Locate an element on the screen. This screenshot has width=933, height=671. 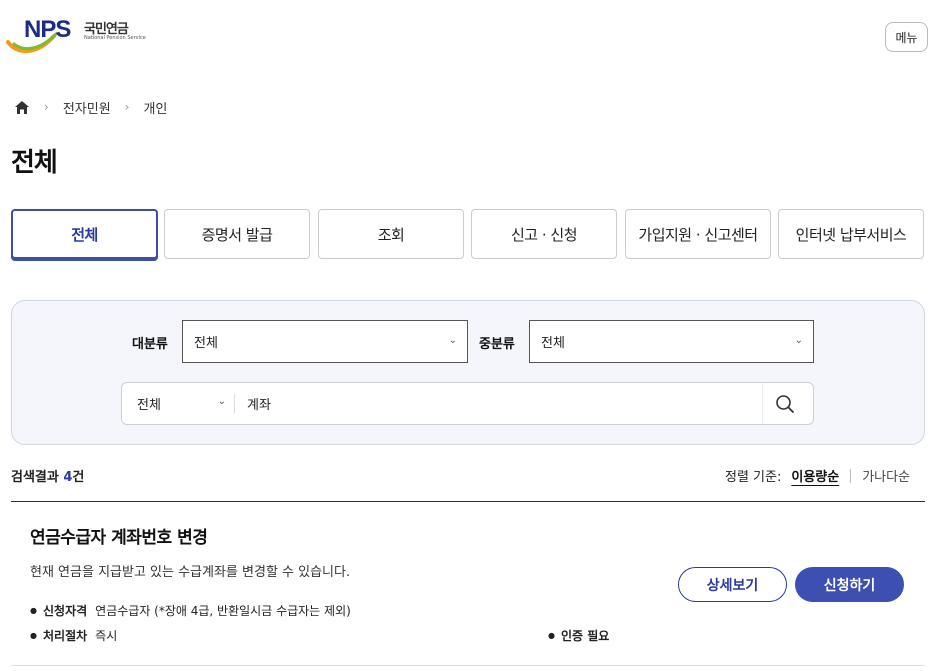
tab-enrollment-support: 가입지원 · 신고센터 is located at coordinates (698, 234).